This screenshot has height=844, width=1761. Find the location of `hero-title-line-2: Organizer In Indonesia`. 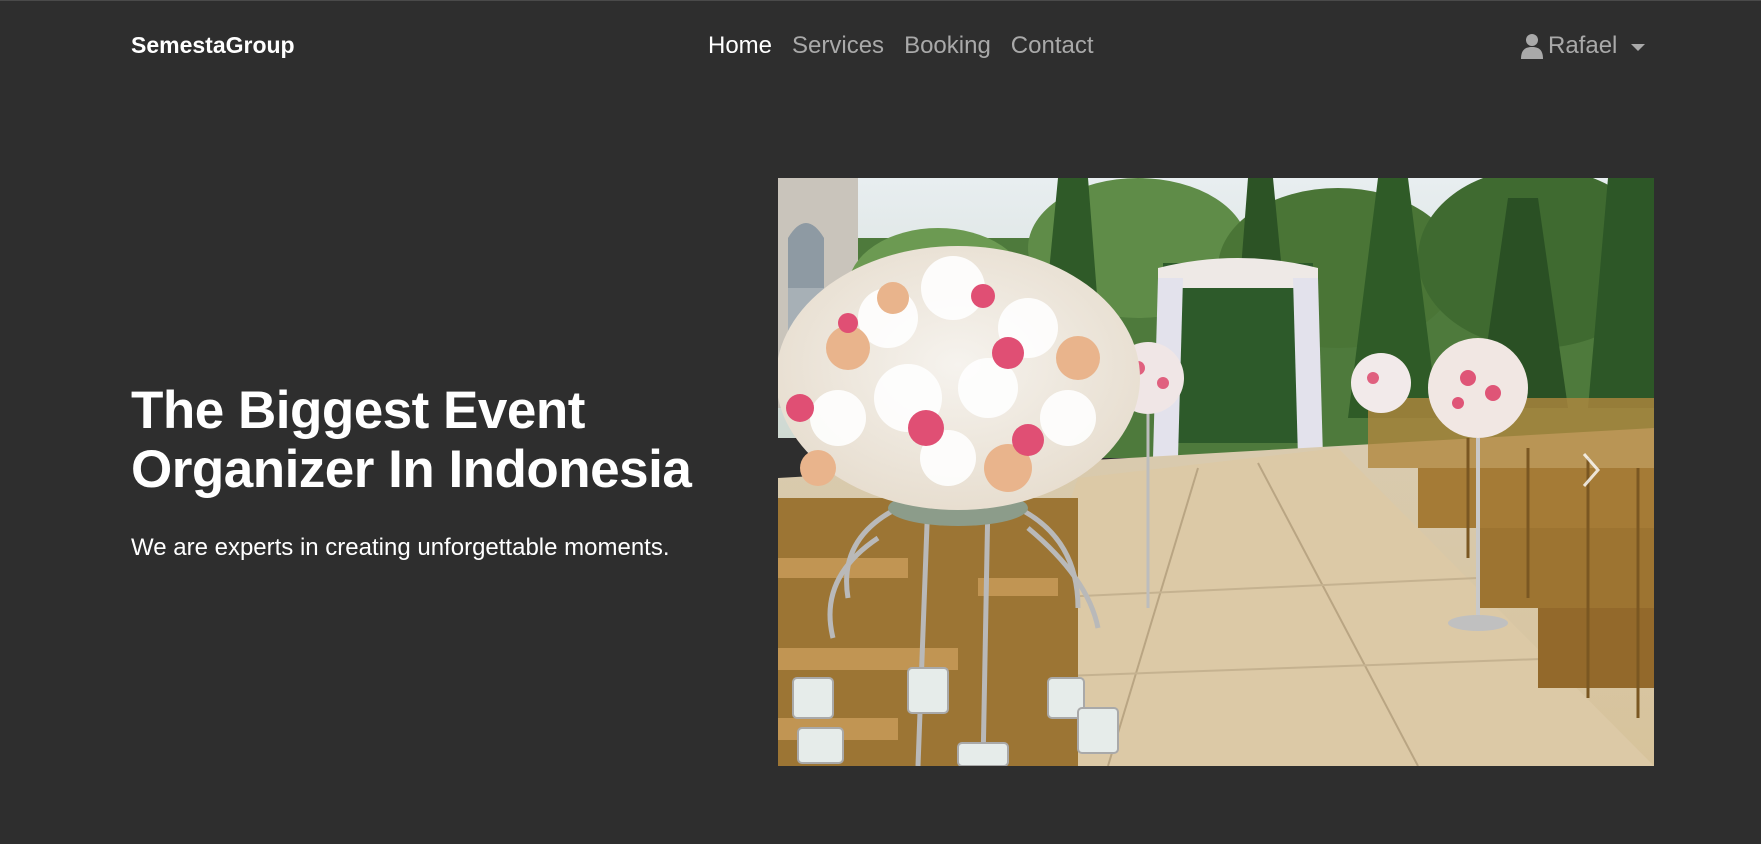

hero-title-line-2: Organizer In Indonesia is located at coordinates (411, 469).